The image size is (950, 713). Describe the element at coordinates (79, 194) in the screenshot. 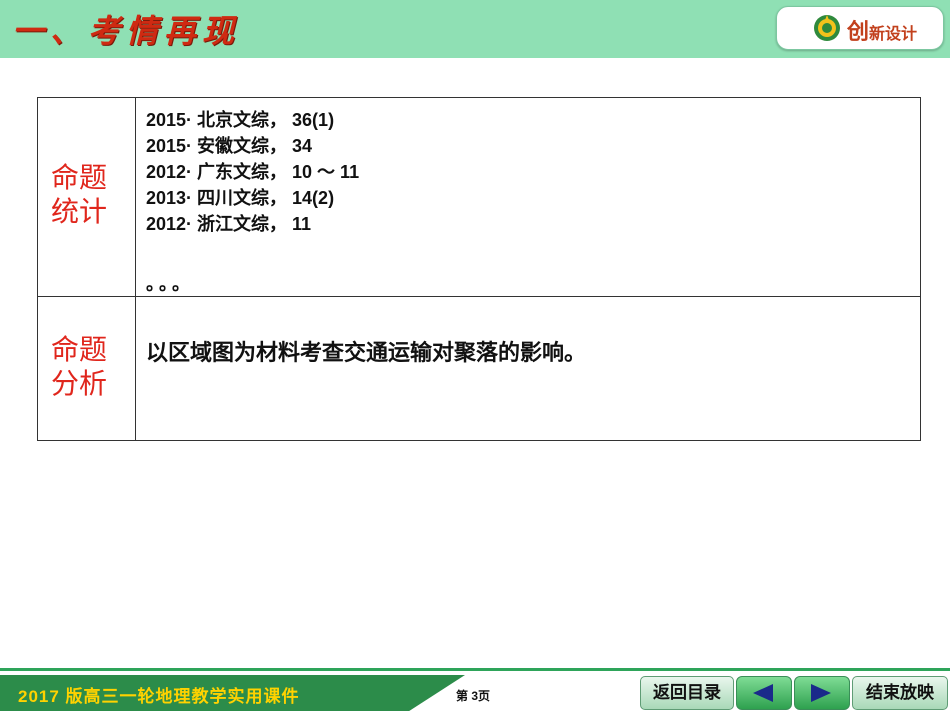

I see `row-label-statistics: 命题统计` at that location.